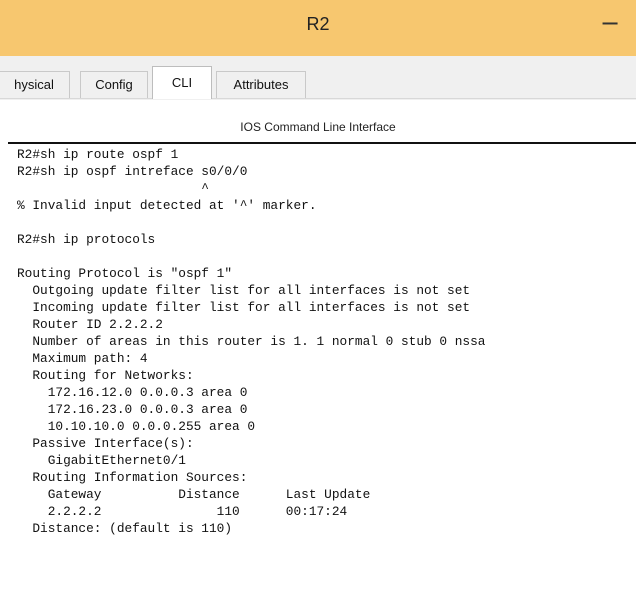 This screenshot has height=591, width=636. What do you see at coordinates (125, 528) in the screenshot?
I see `cli-line: Distance: (default is 110)` at bounding box center [125, 528].